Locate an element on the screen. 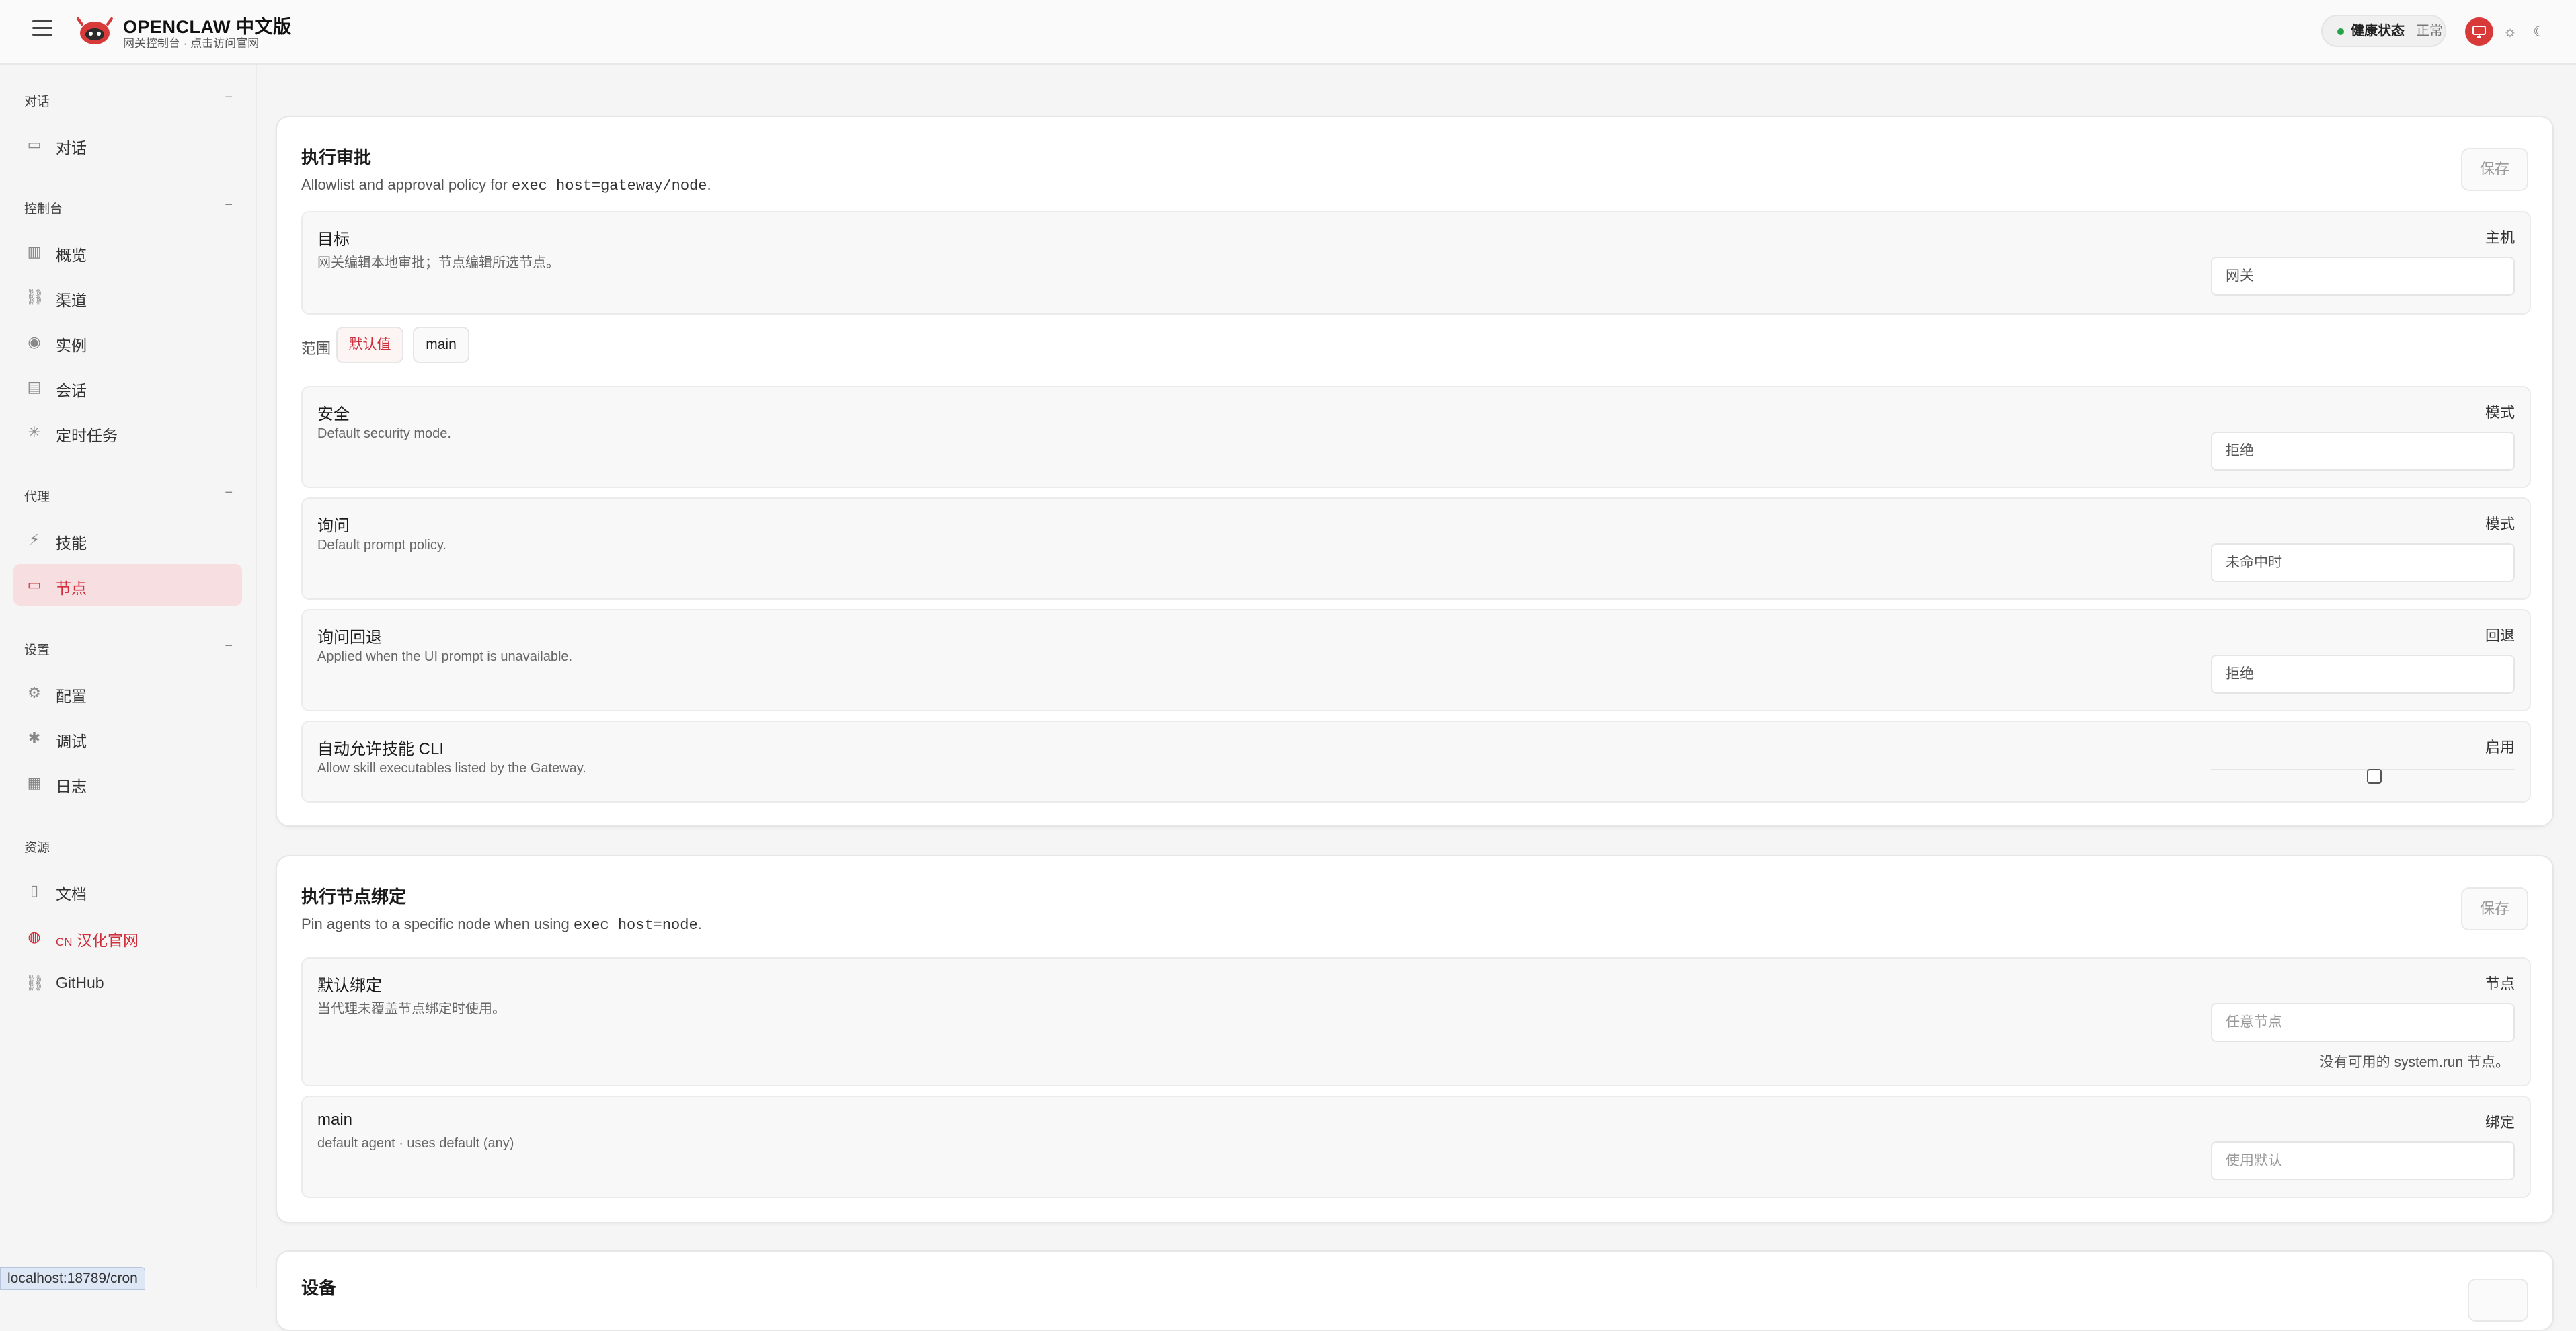 The width and height of the screenshot is (2576, 1331). row-label: 模式 is located at coordinates (2500, 524).